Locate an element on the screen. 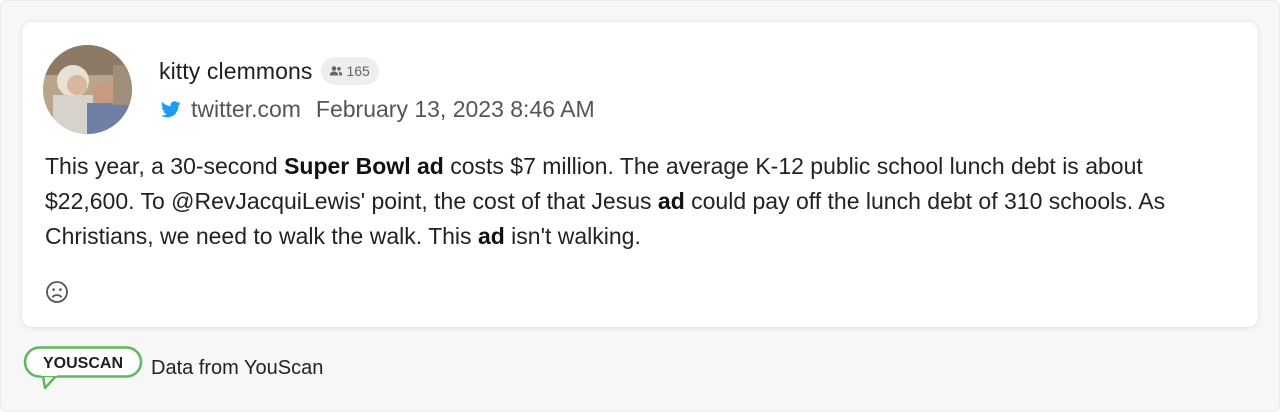 This screenshot has width=1280, height=412. youscan-logo: YOUSCAN is located at coordinates (84, 368).